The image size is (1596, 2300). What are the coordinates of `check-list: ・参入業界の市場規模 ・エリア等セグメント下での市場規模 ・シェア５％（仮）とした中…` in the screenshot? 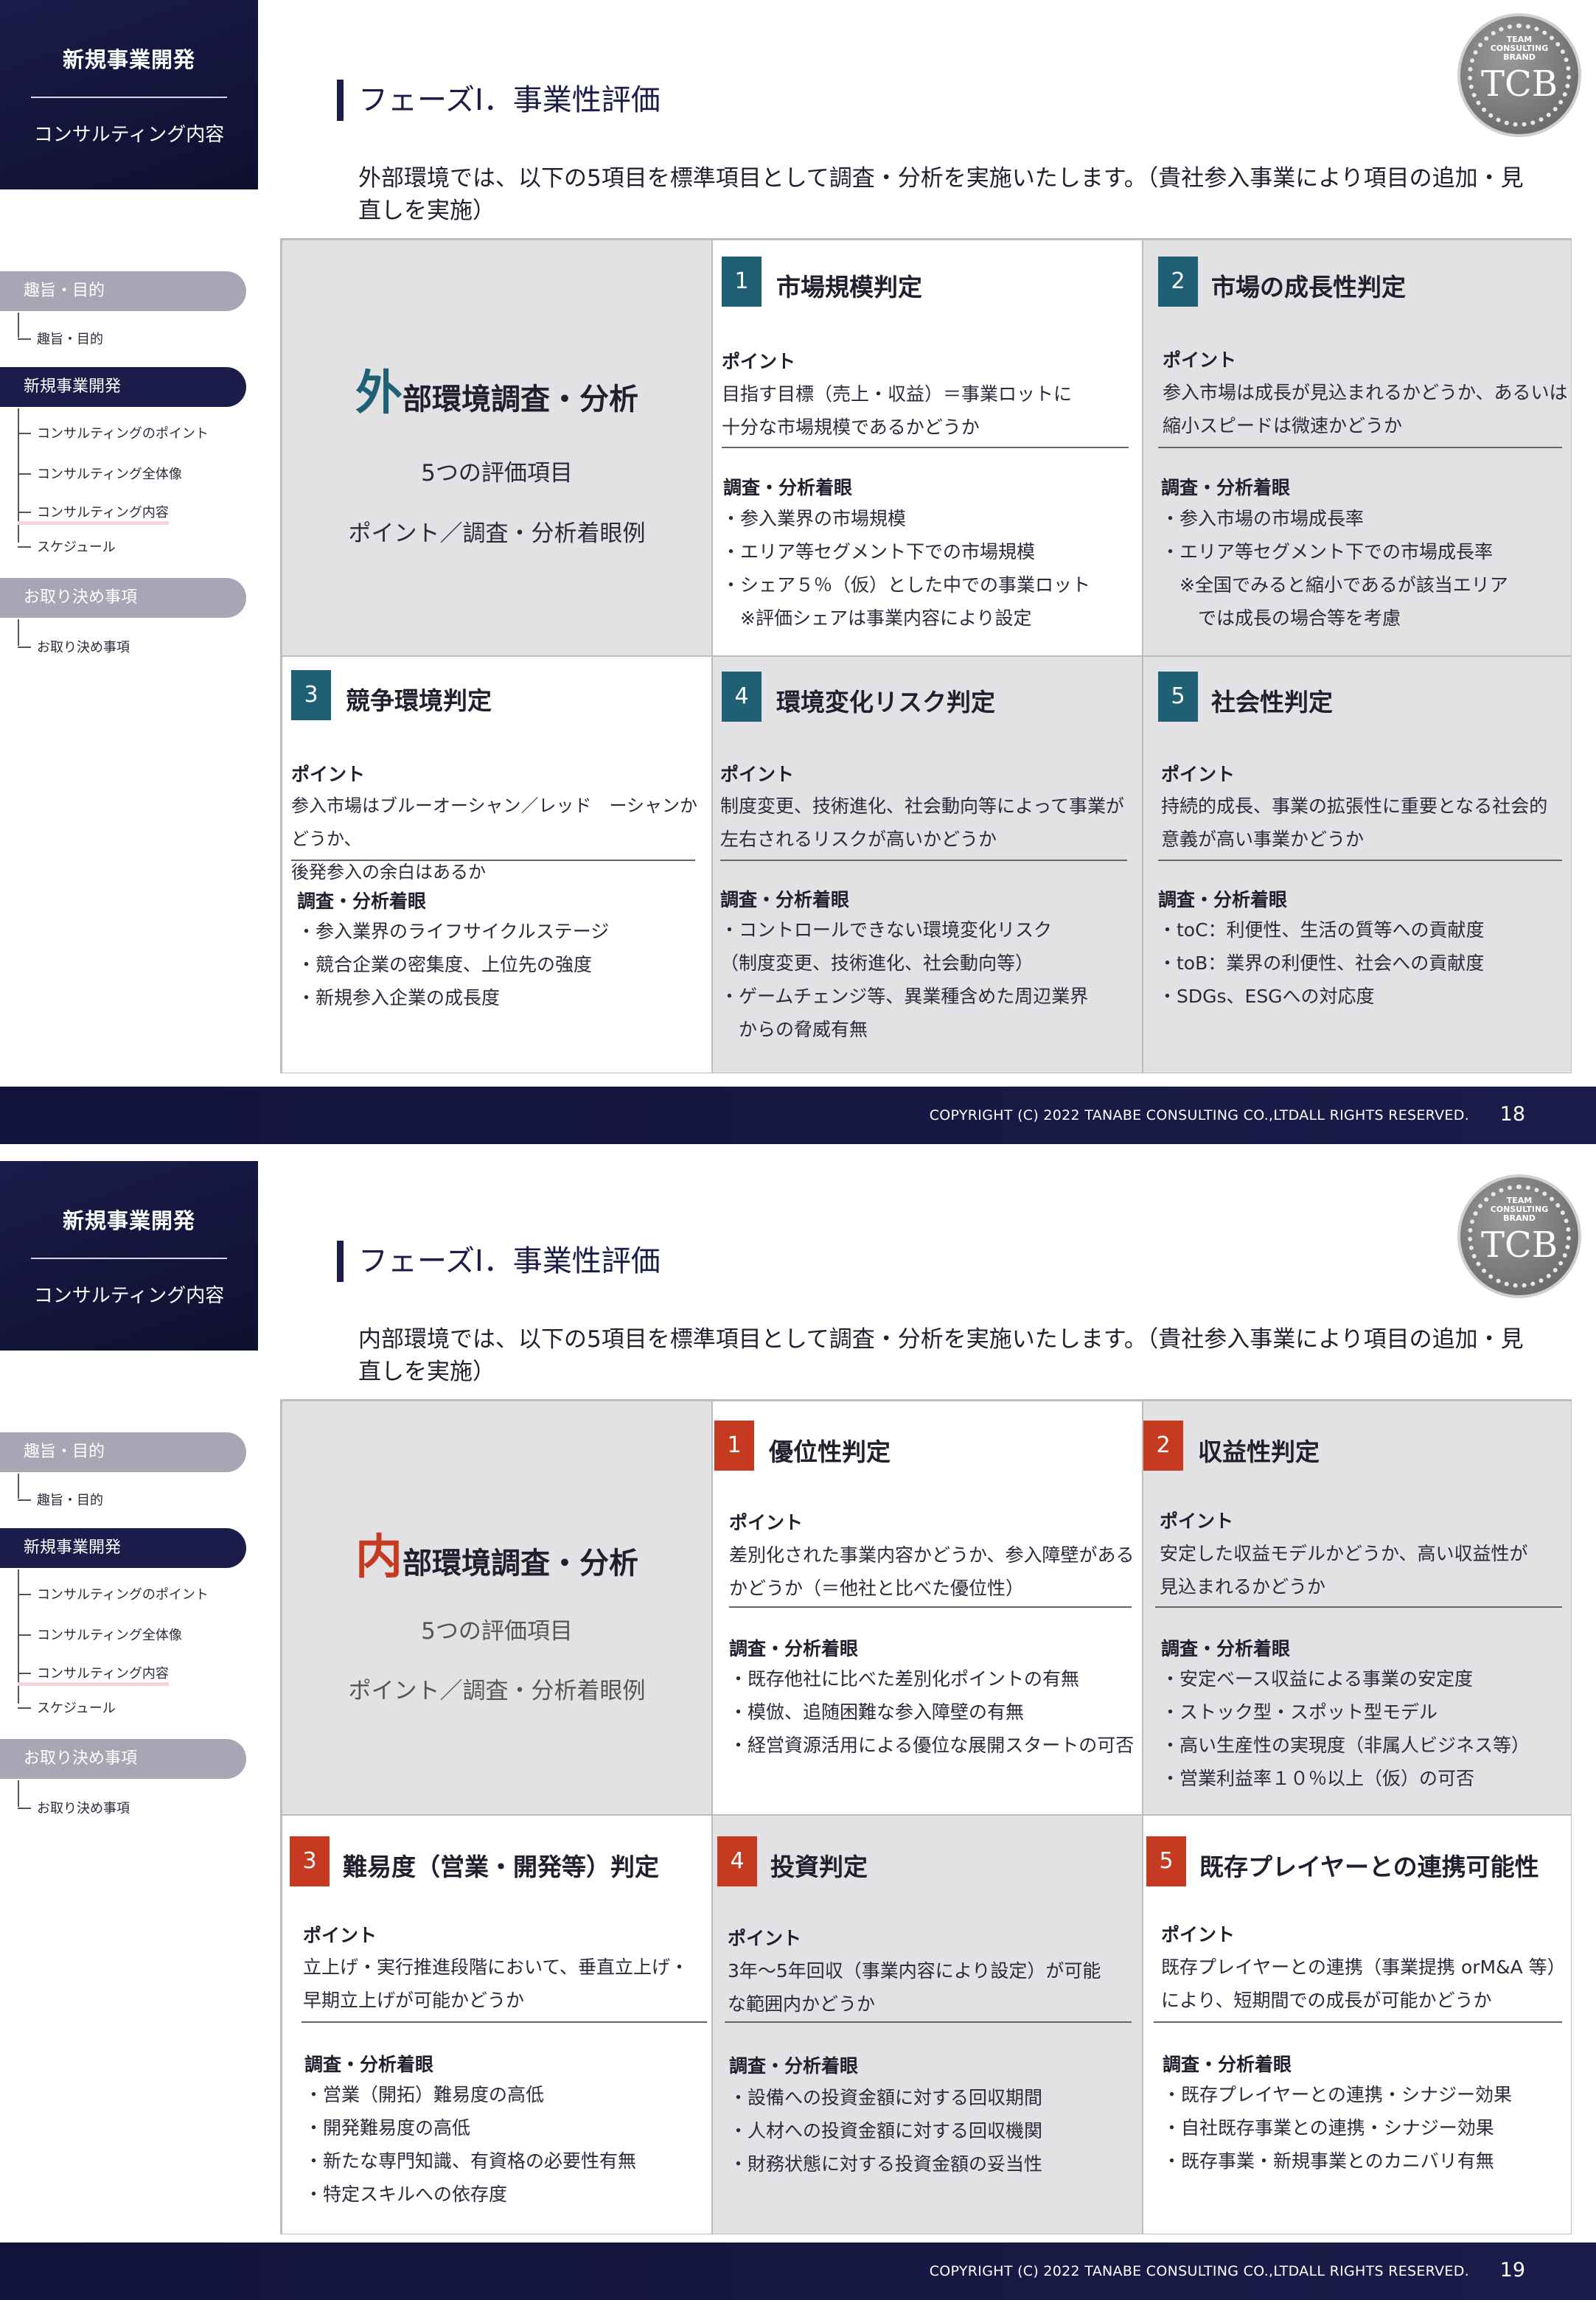 It's located at (907, 568).